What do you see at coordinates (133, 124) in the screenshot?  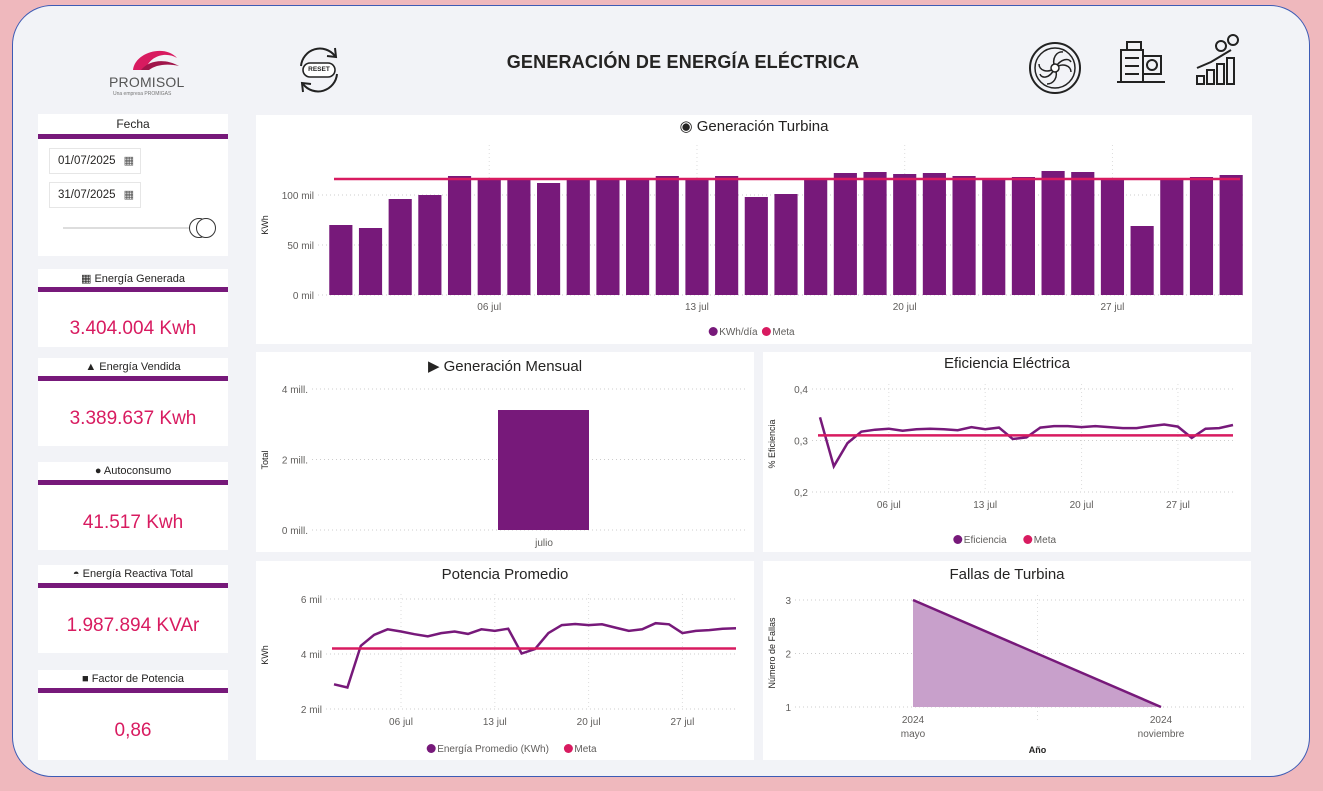 I see `date-filter-title: Fecha` at bounding box center [133, 124].